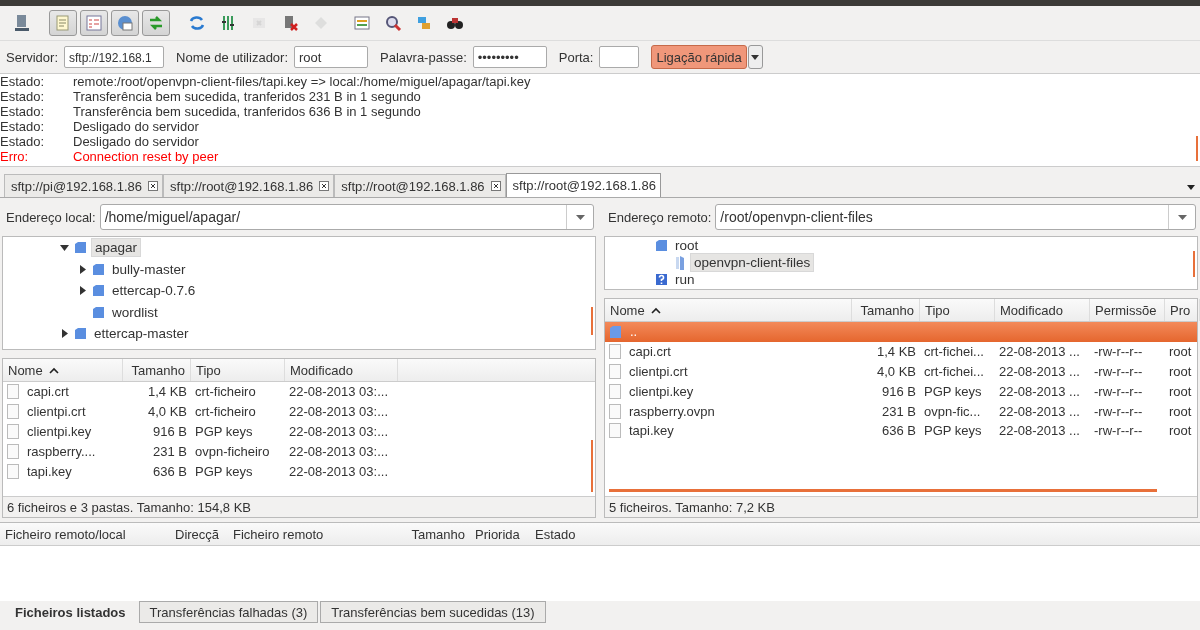  Describe the element at coordinates (619, 57) in the screenshot. I see `input-field` at that location.